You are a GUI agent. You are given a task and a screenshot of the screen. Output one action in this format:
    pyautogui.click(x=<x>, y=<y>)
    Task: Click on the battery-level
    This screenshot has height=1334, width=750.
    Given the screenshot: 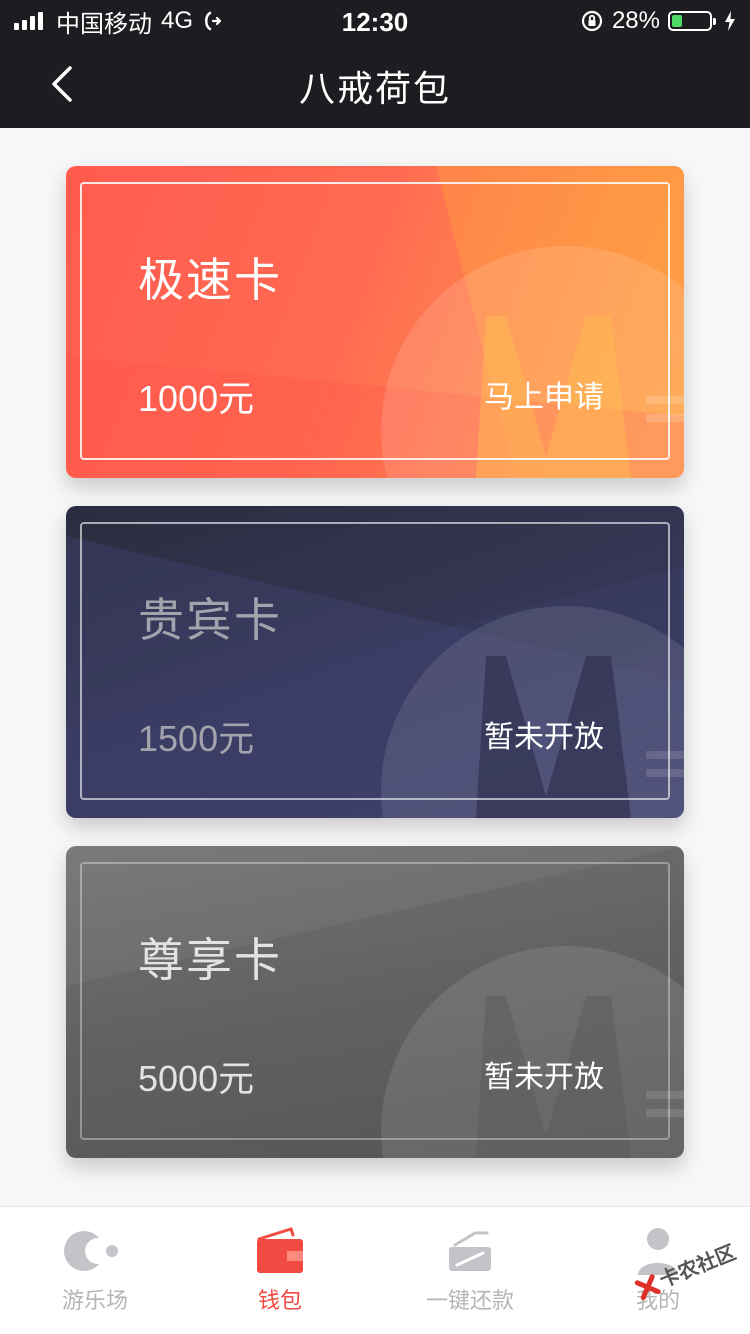 What is the action you would take?
    pyautogui.click(x=677, y=21)
    